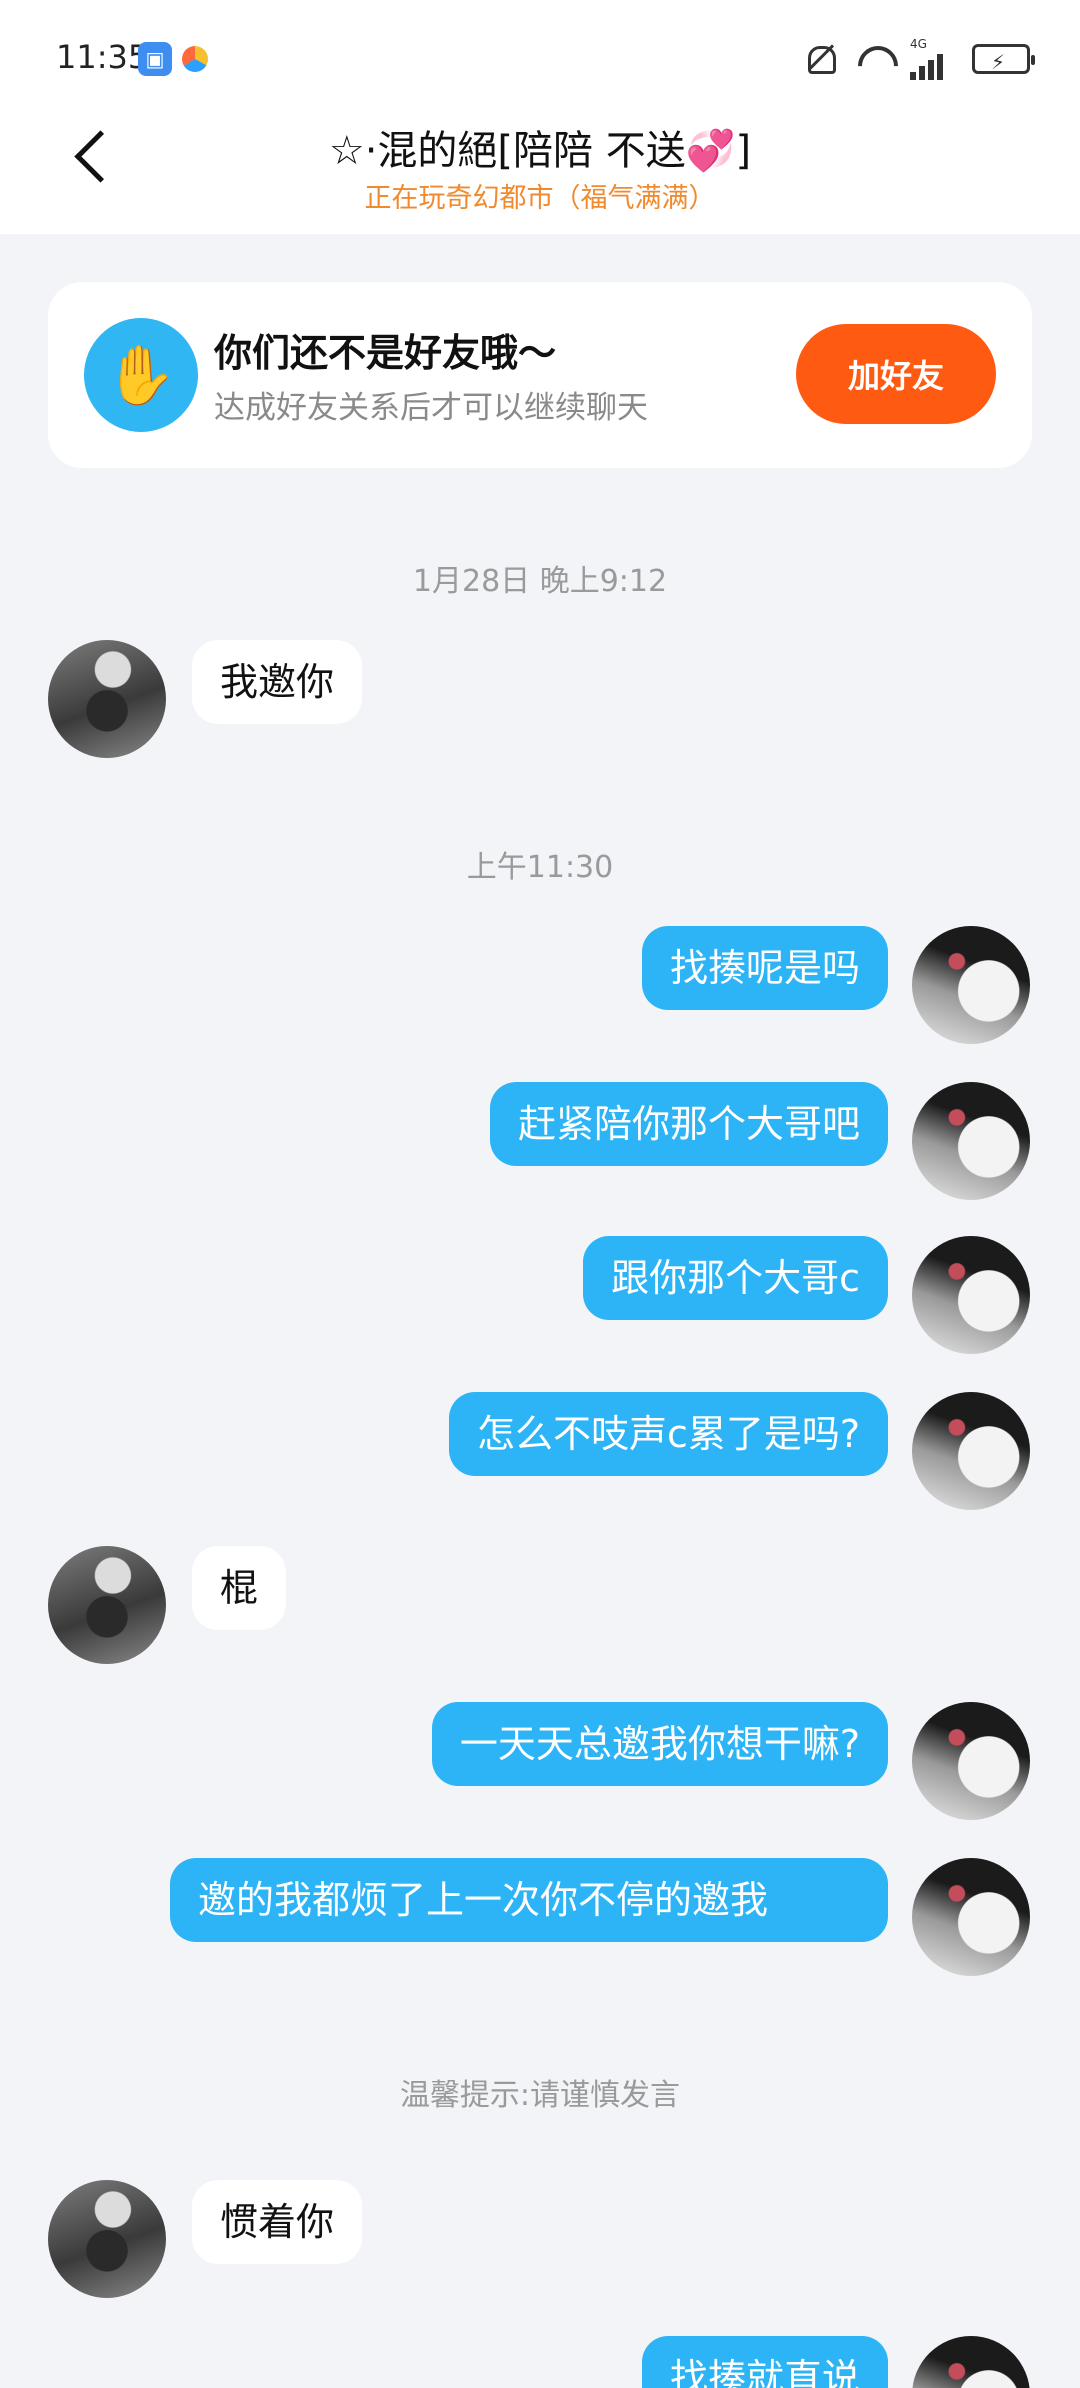 The height and width of the screenshot is (2388, 1080). Describe the element at coordinates (102, 57) in the screenshot. I see `status-time: 11:35` at that location.